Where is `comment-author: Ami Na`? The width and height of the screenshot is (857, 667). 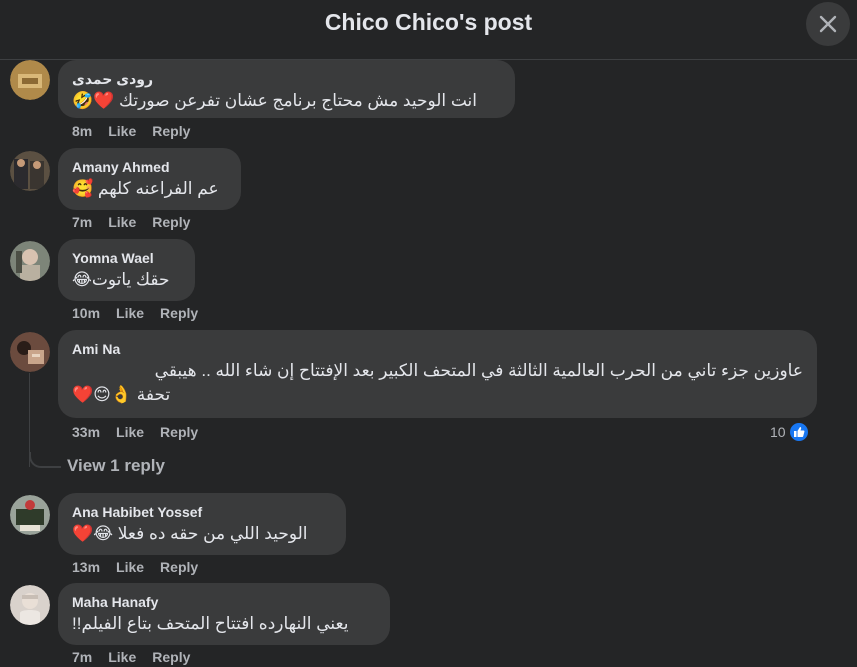
comment-author: Ami Na is located at coordinates (437, 349).